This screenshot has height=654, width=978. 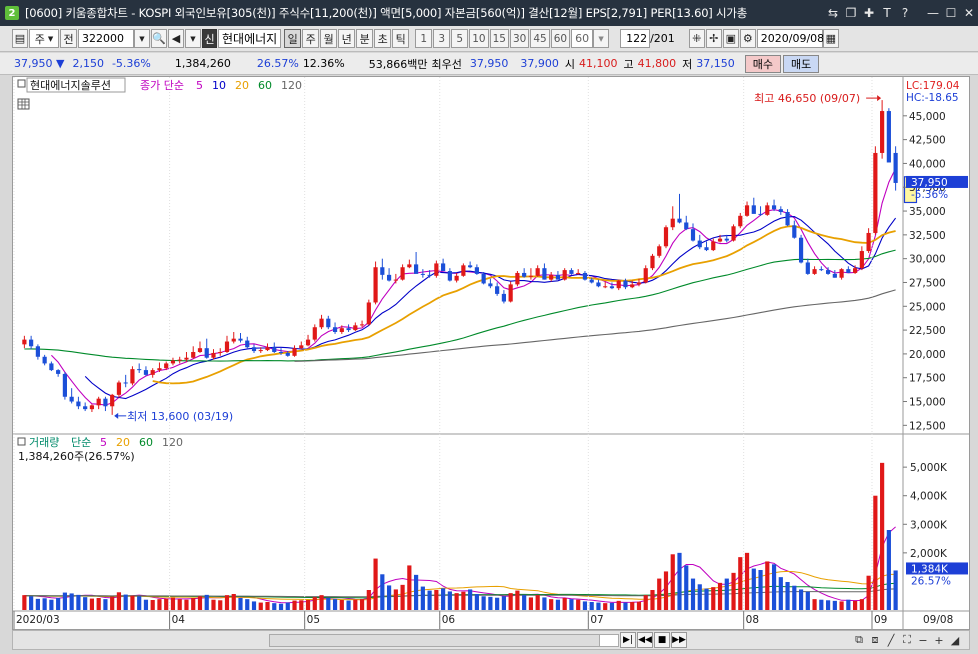 I want to click on ma-legend-120: 120, so click(x=291, y=85).